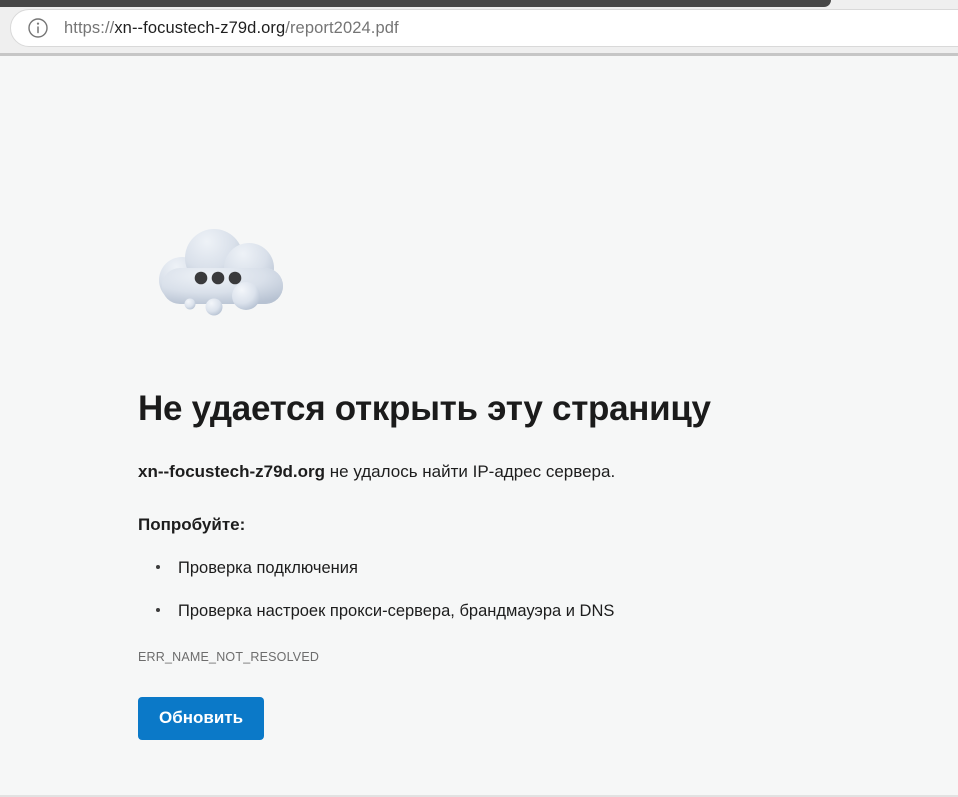 The height and width of the screenshot is (797, 958). What do you see at coordinates (232, 471) in the screenshot?
I see `error-subtitle-host: xn--focustech-z79d.org` at bounding box center [232, 471].